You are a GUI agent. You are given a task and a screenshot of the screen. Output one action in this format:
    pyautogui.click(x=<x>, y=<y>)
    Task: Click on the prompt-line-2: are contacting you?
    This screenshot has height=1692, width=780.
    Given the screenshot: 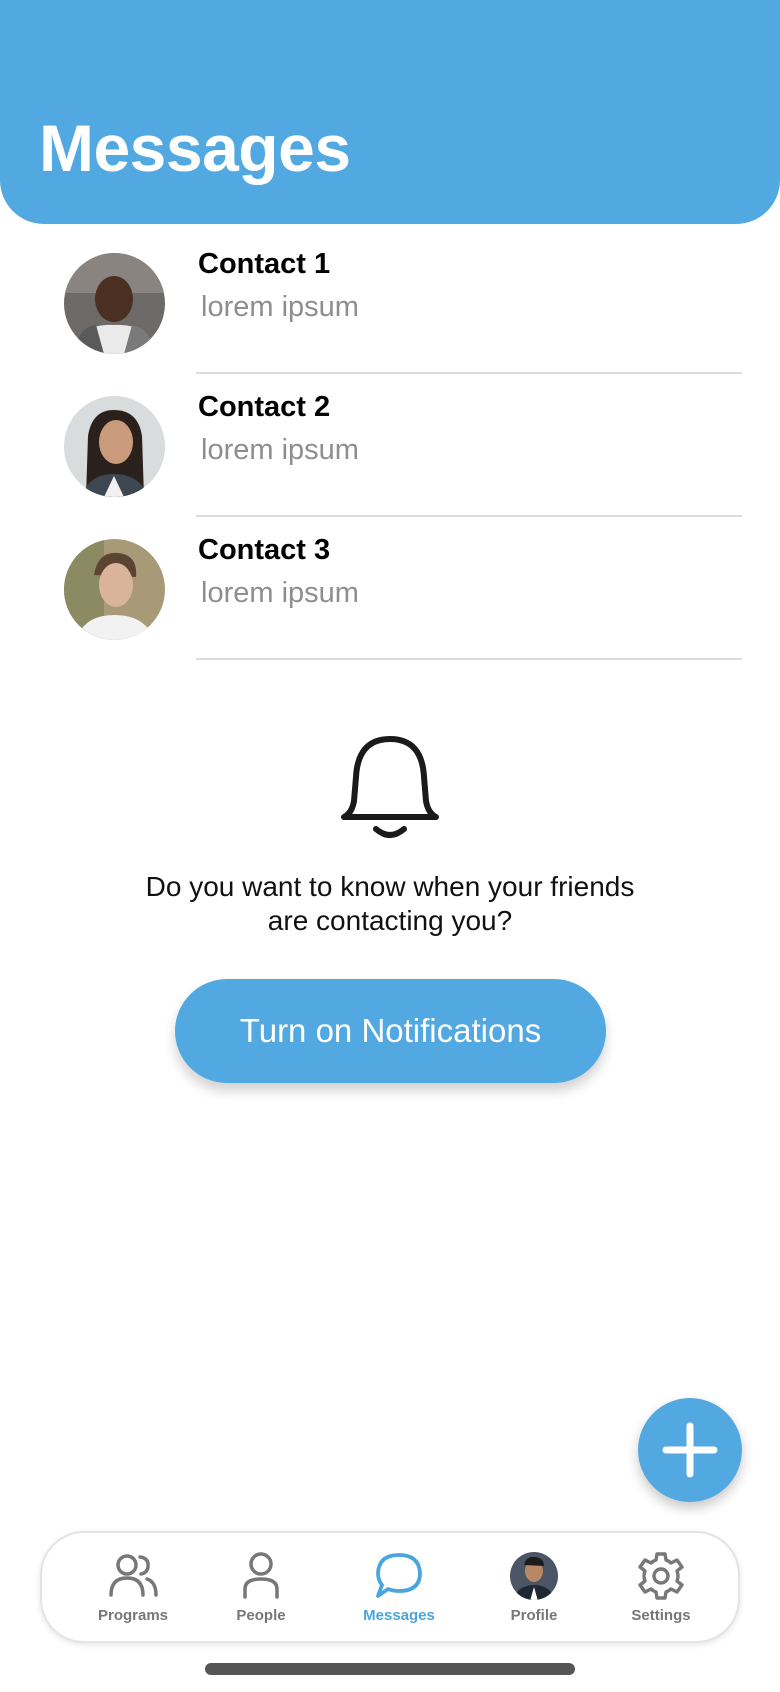 What is the action you would take?
    pyautogui.click(x=390, y=920)
    